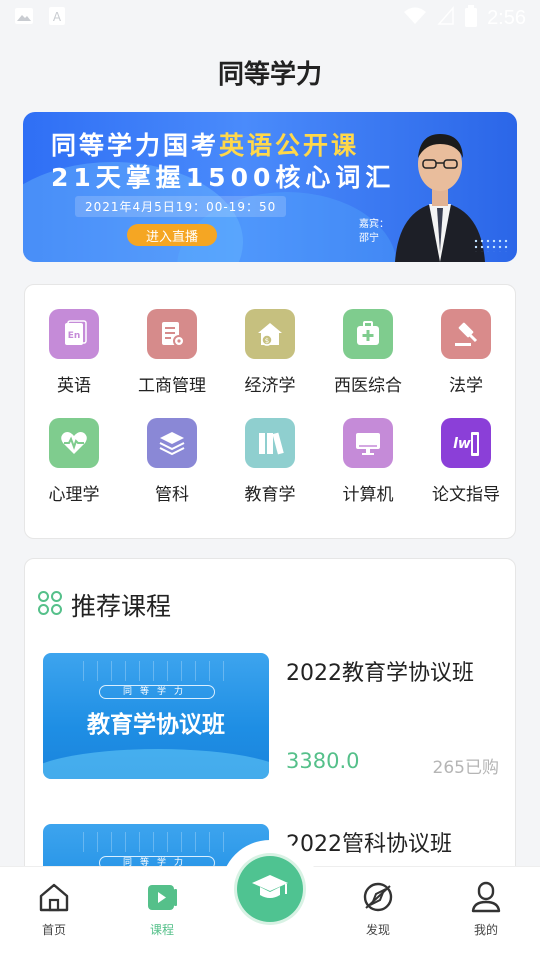  Describe the element at coordinates (471, 18) in the screenshot. I see `battery-icon` at that location.